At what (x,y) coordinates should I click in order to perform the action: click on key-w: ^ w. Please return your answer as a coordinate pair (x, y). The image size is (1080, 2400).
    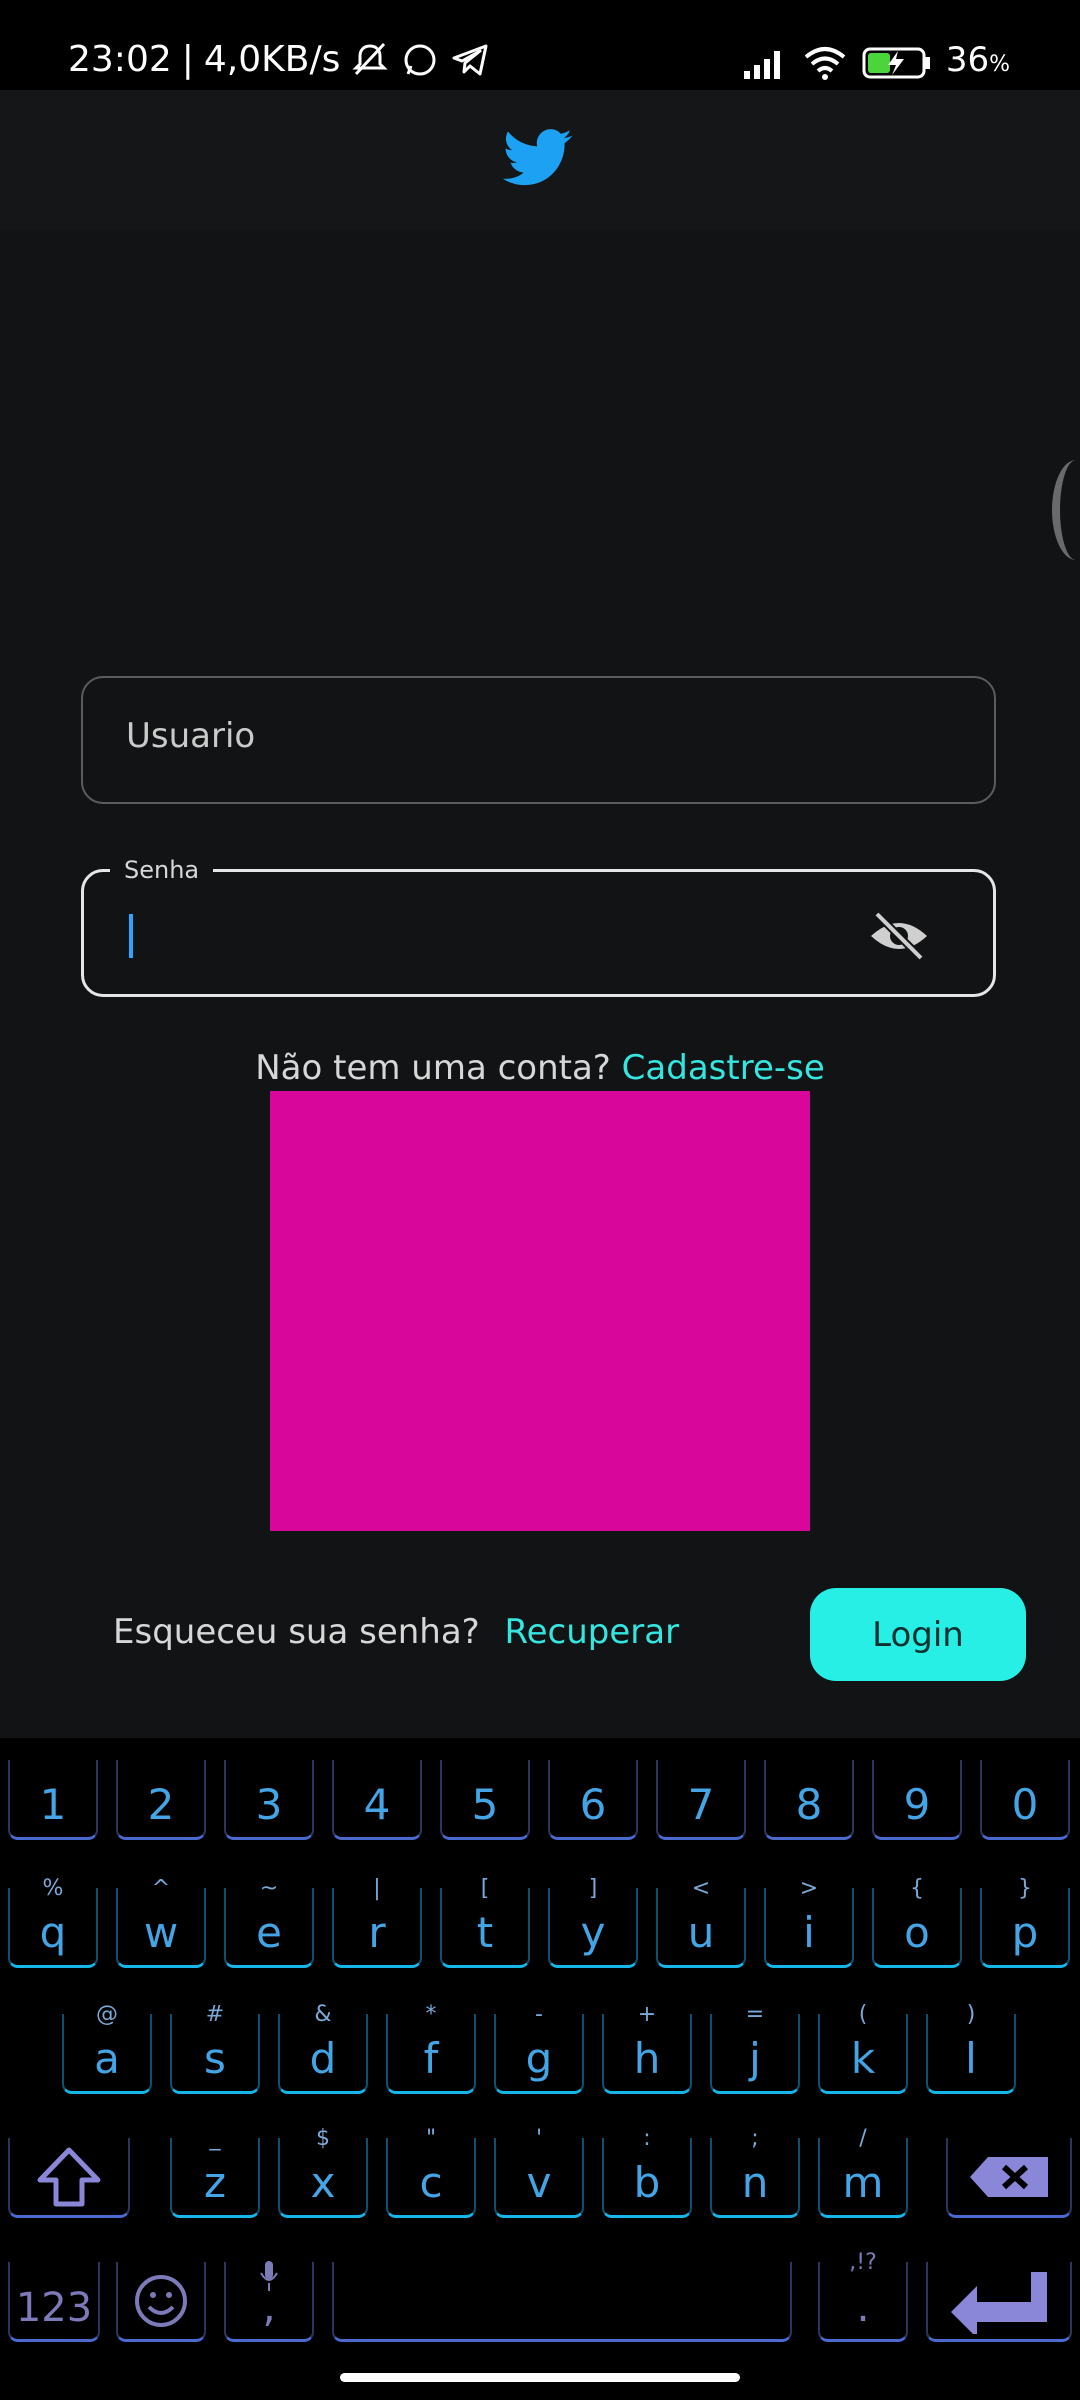
    Looking at the image, I should click on (161, 1922).